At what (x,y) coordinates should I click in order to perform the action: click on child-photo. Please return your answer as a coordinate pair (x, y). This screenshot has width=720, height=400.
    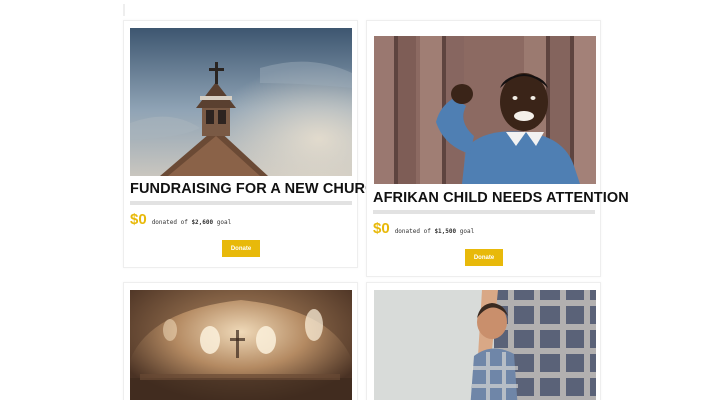
    Looking at the image, I should click on (485, 110).